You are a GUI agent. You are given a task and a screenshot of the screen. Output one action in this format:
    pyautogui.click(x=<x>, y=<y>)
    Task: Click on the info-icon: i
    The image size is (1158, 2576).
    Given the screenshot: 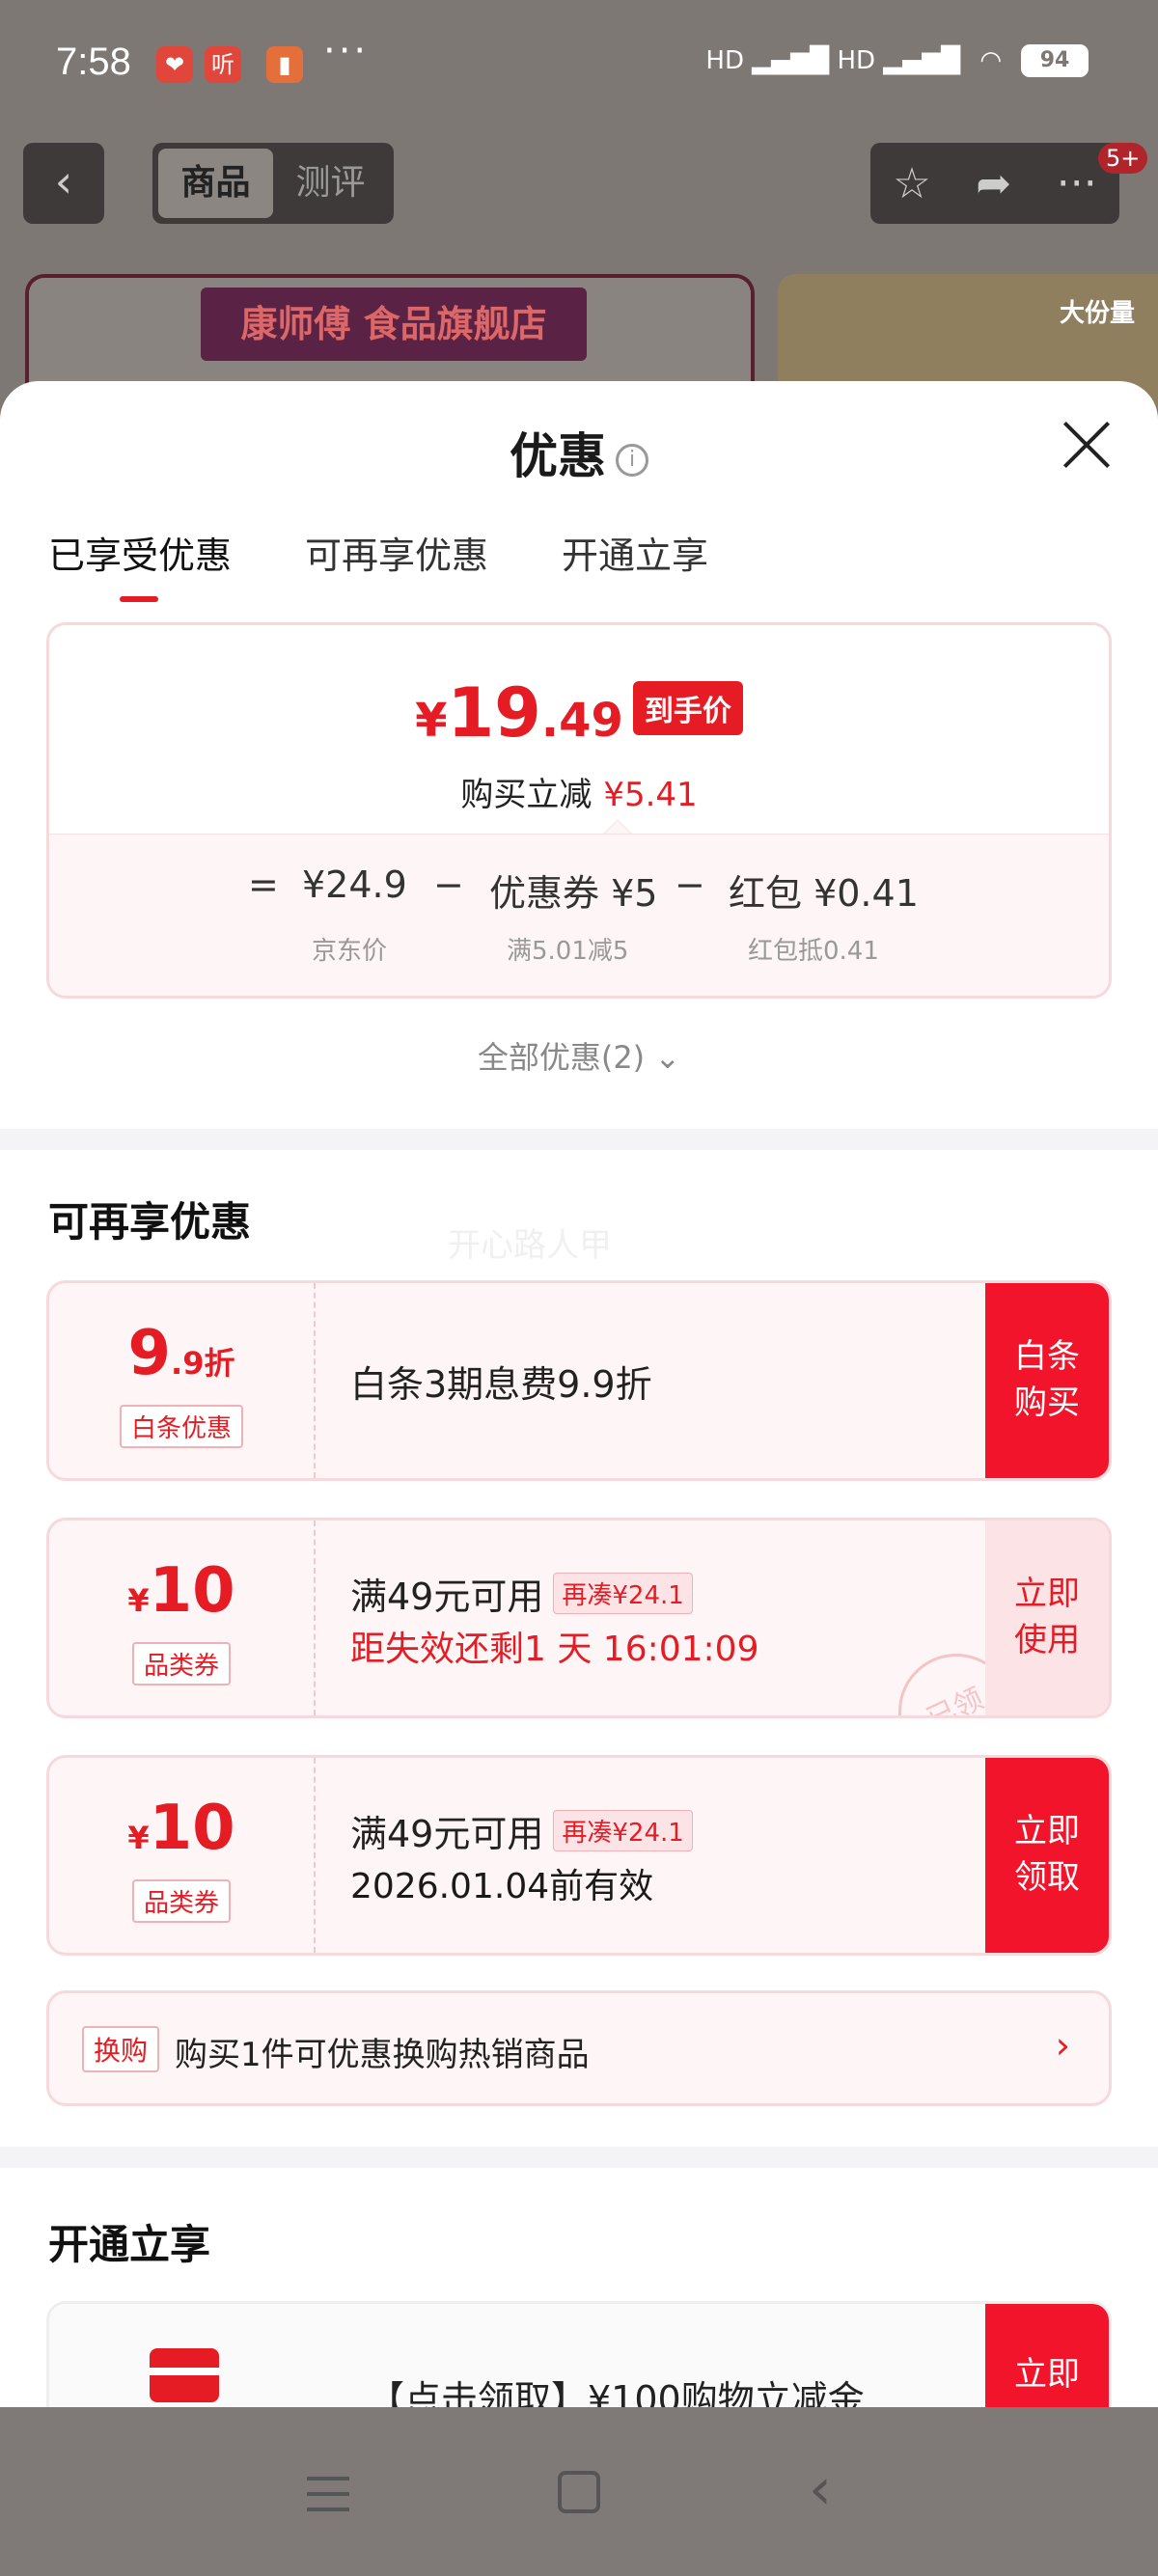 What is the action you would take?
    pyautogui.click(x=632, y=460)
    